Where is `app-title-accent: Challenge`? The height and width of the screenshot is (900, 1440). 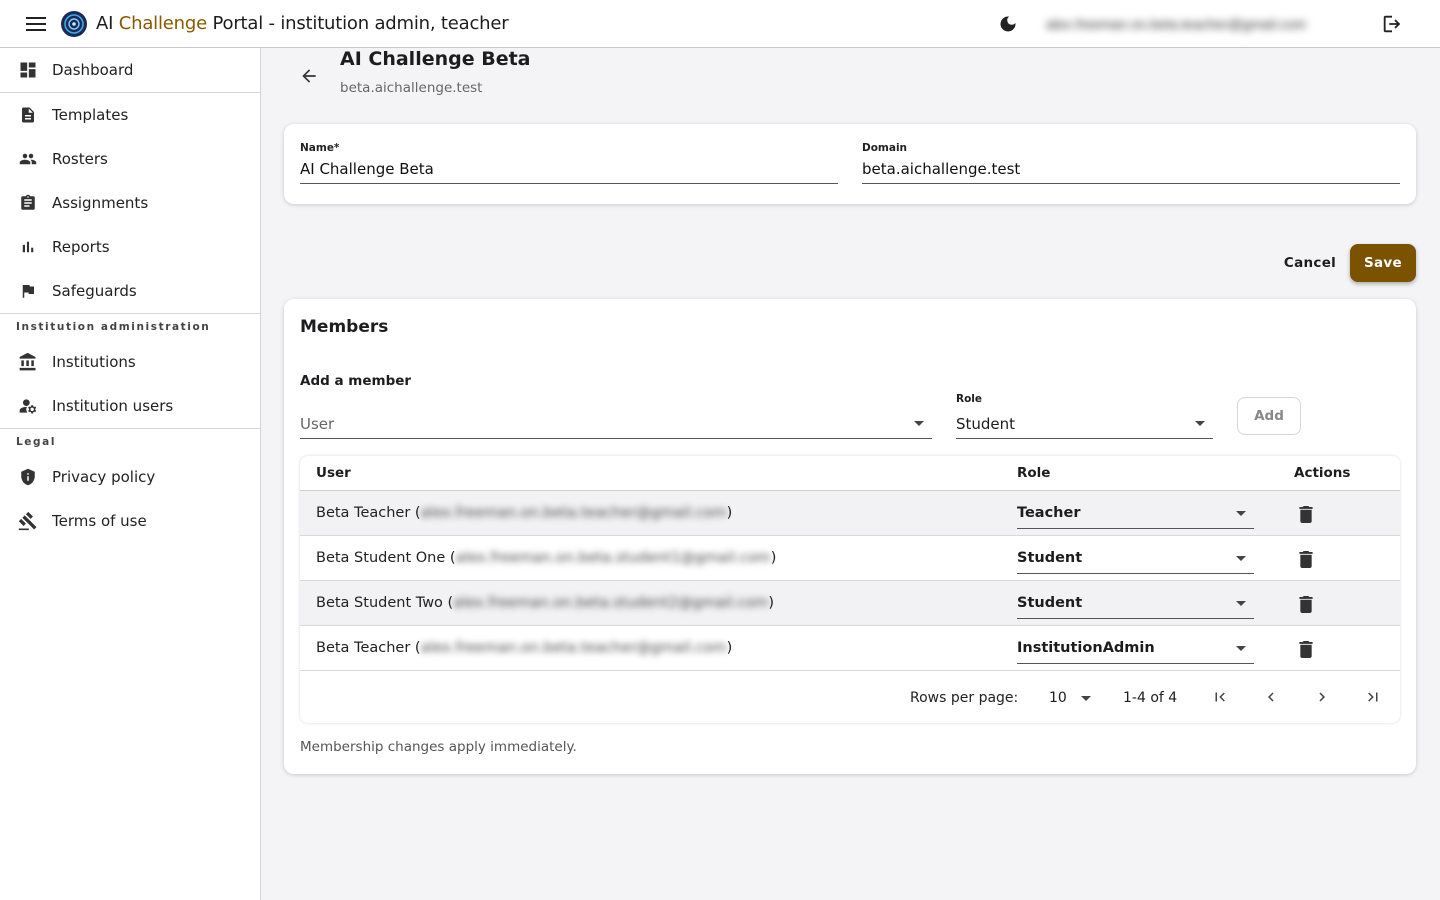 app-title-accent: Challenge is located at coordinates (162, 23).